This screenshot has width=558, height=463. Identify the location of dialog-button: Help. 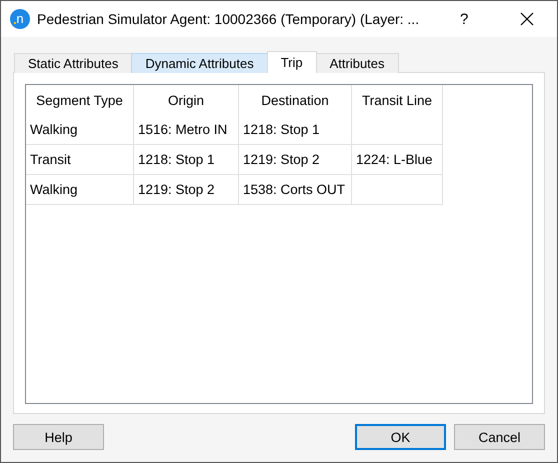
(58, 437).